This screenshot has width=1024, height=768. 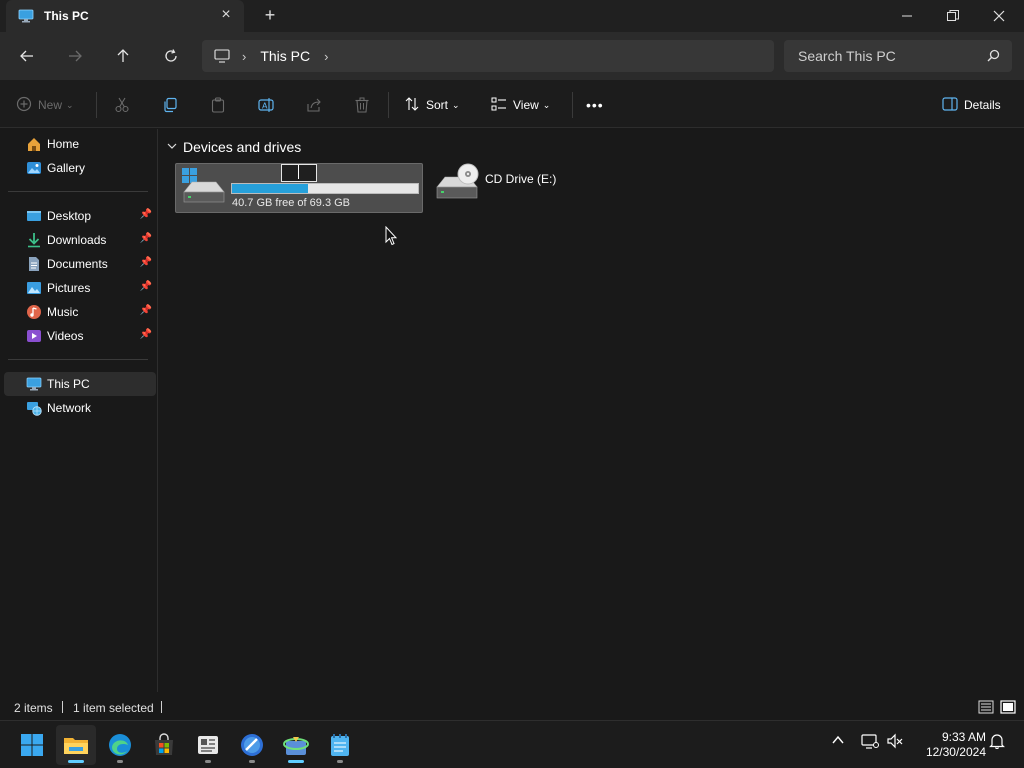 What do you see at coordinates (898, 56) in the screenshot?
I see `search-input: Search This PC` at bounding box center [898, 56].